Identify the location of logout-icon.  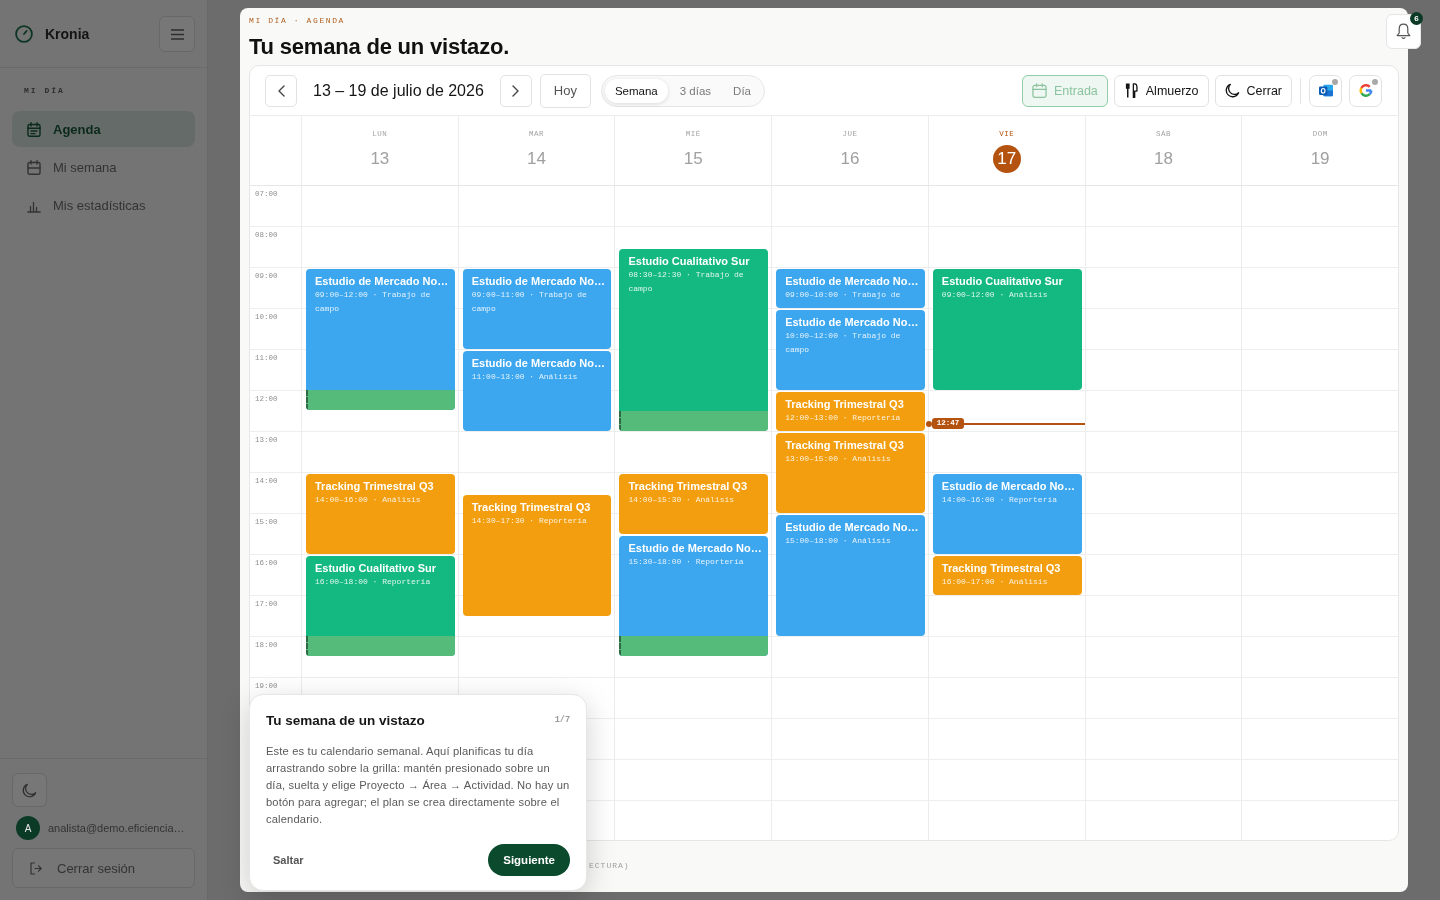
(36, 868).